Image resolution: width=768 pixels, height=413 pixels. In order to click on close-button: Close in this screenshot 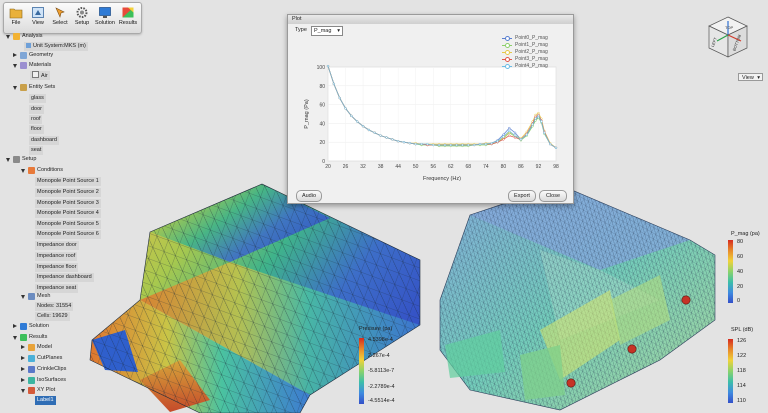, I will do `click(553, 196)`.